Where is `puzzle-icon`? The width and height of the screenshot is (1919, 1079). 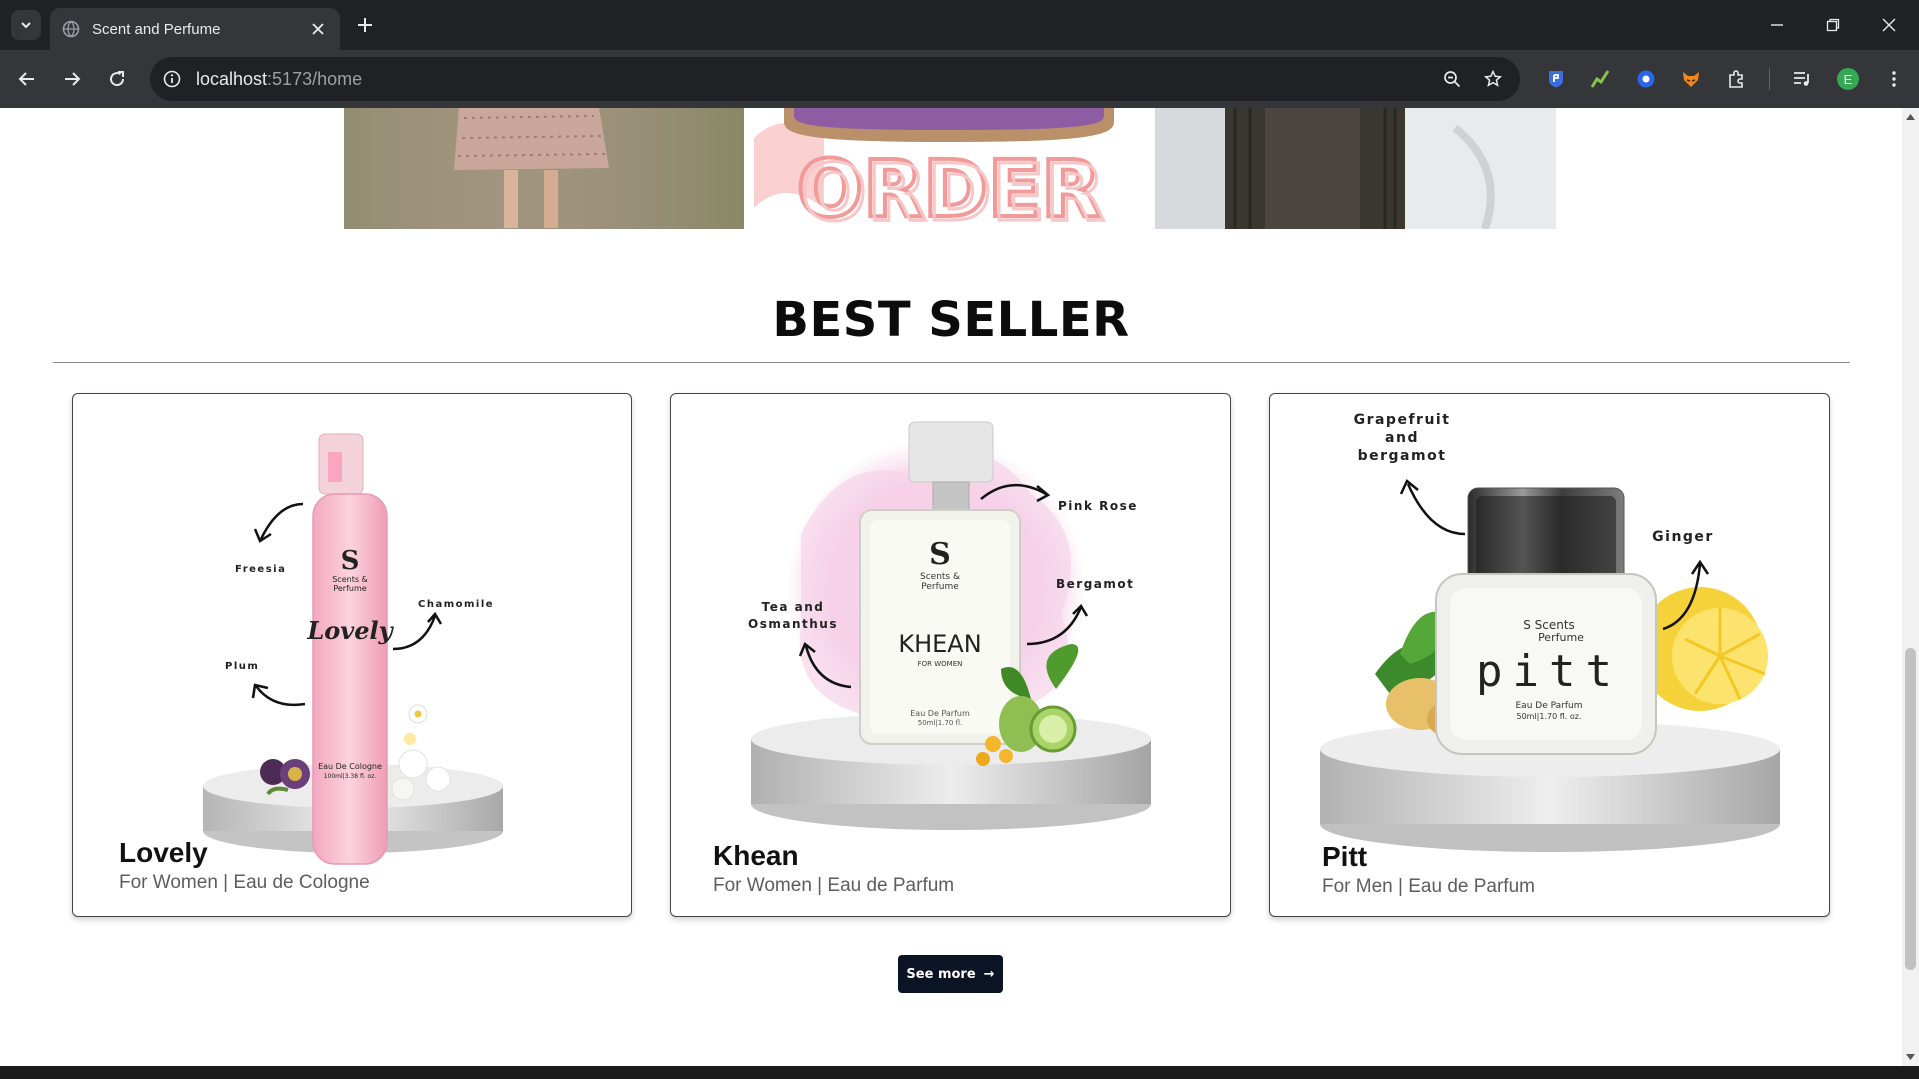
puzzle-icon is located at coordinates (1736, 79).